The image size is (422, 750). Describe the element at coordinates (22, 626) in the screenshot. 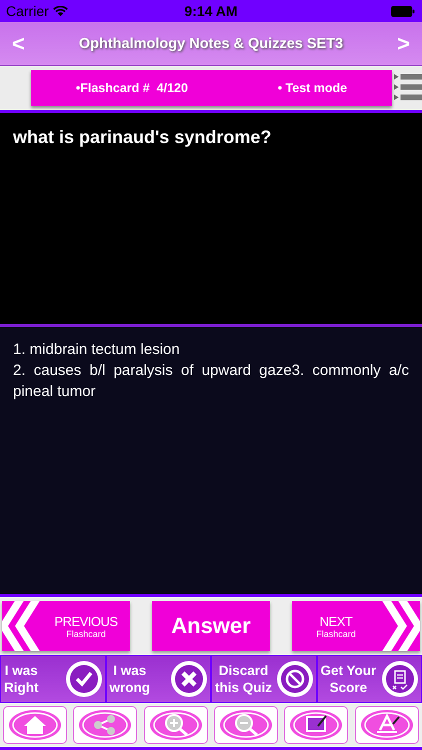

I see `double-chevron-left-icon` at that location.